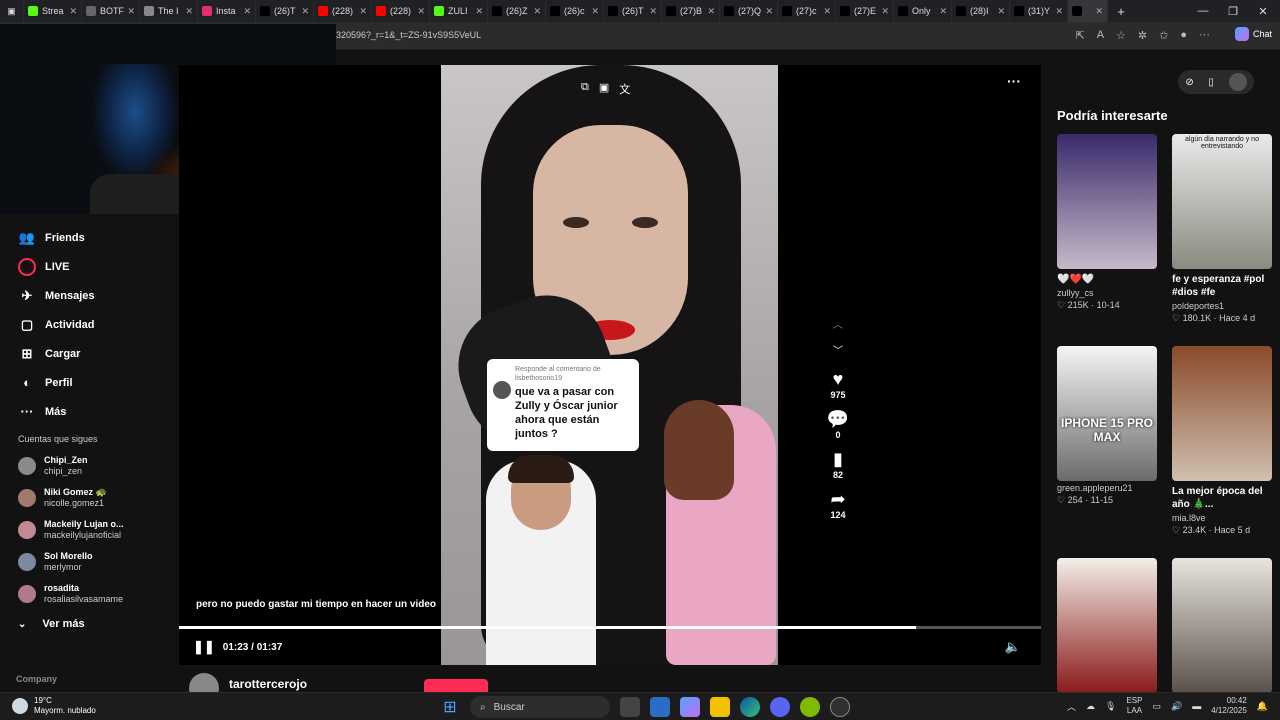 The height and width of the screenshot is (720, 1280). I want to click on sidebar-item-más: ··· Más, so click(89, 411).